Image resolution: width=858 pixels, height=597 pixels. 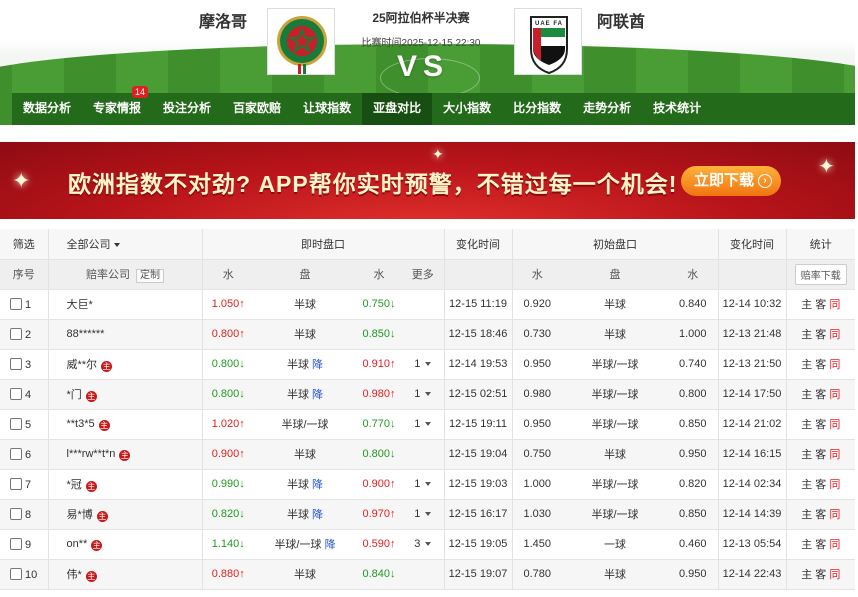 I want to click on initial-change-time: 12-13 21:50, so click(x=752, y=364).